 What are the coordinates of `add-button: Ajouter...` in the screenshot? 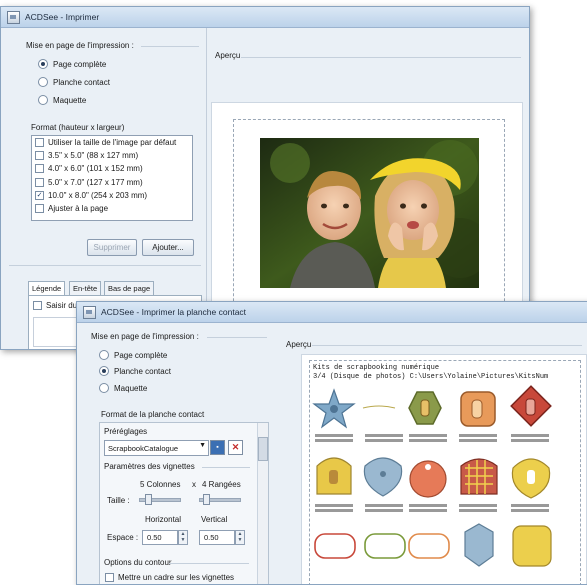 It's located at (168, 247).